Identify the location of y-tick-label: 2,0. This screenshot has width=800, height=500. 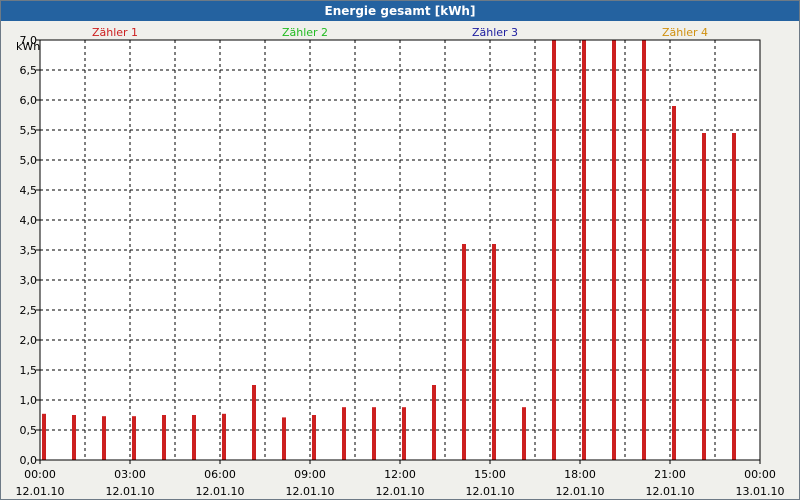
(29, 340).